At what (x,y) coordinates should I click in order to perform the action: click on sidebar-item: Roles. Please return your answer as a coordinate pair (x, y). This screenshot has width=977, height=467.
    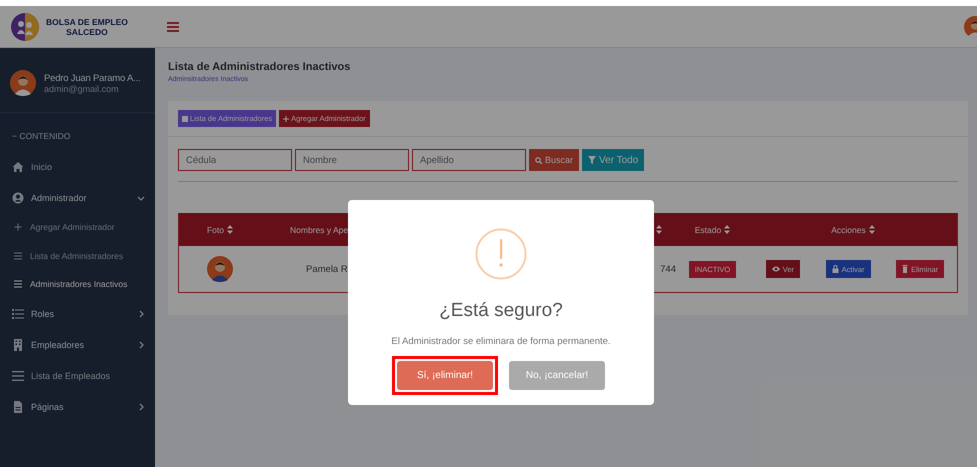
    Looking at the image, I should click on (77, 314).